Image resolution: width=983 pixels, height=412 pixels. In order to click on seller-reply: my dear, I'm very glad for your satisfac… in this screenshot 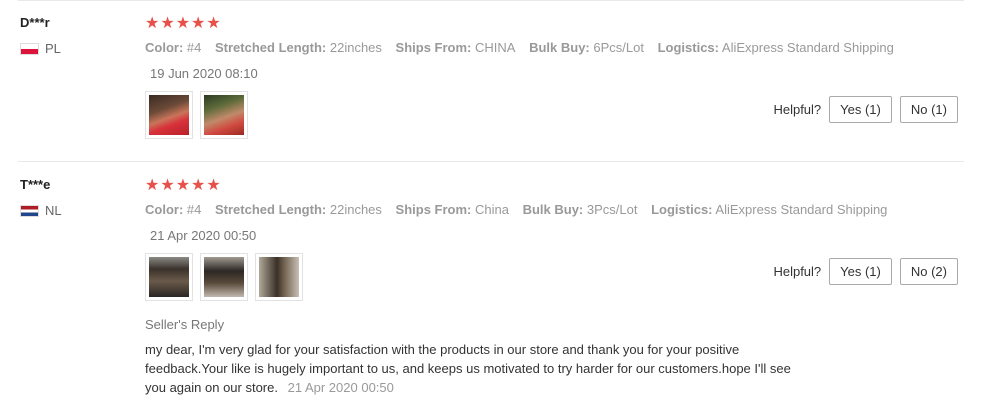, I will do `click(480, 368)`.